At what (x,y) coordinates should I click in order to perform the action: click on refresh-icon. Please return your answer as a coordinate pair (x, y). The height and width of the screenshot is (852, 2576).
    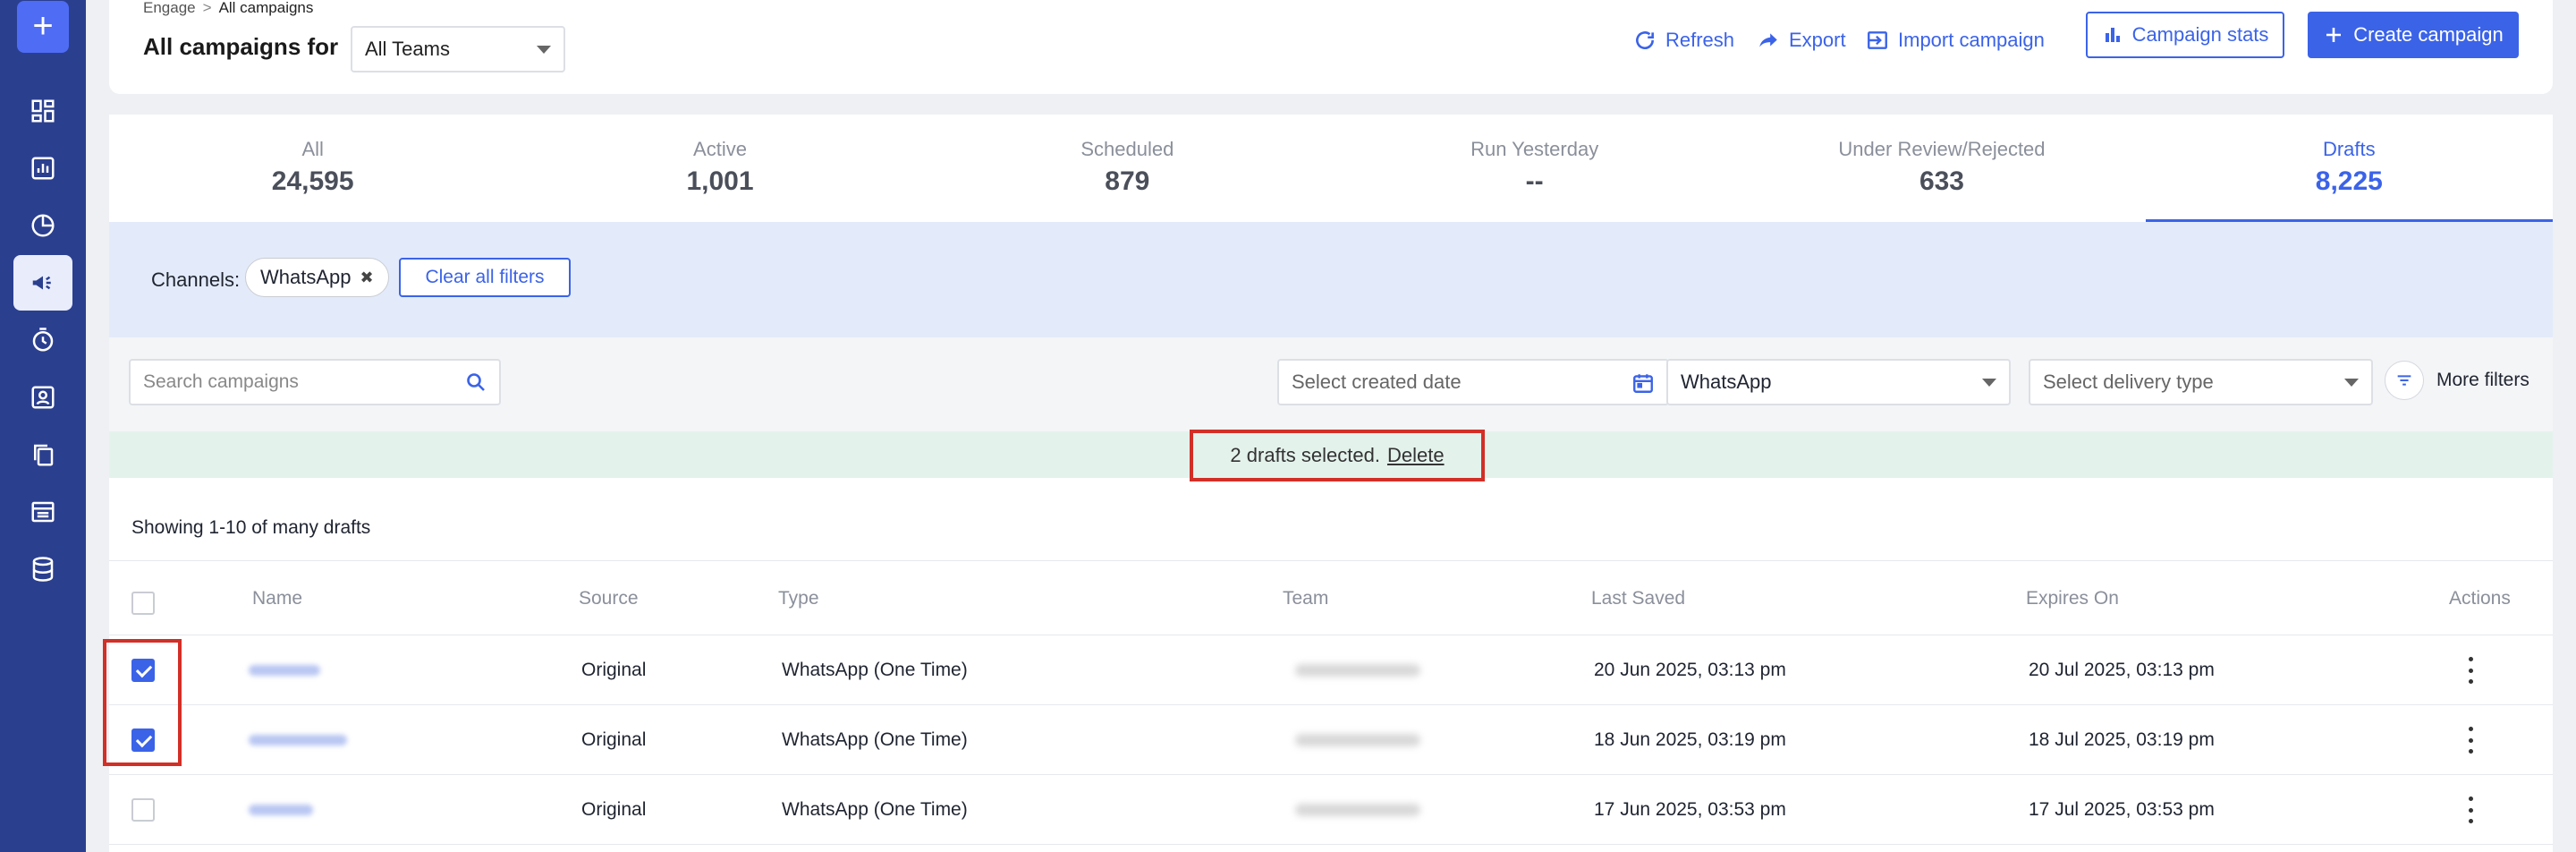
    Looking at the image, I should click on (1645, 40).